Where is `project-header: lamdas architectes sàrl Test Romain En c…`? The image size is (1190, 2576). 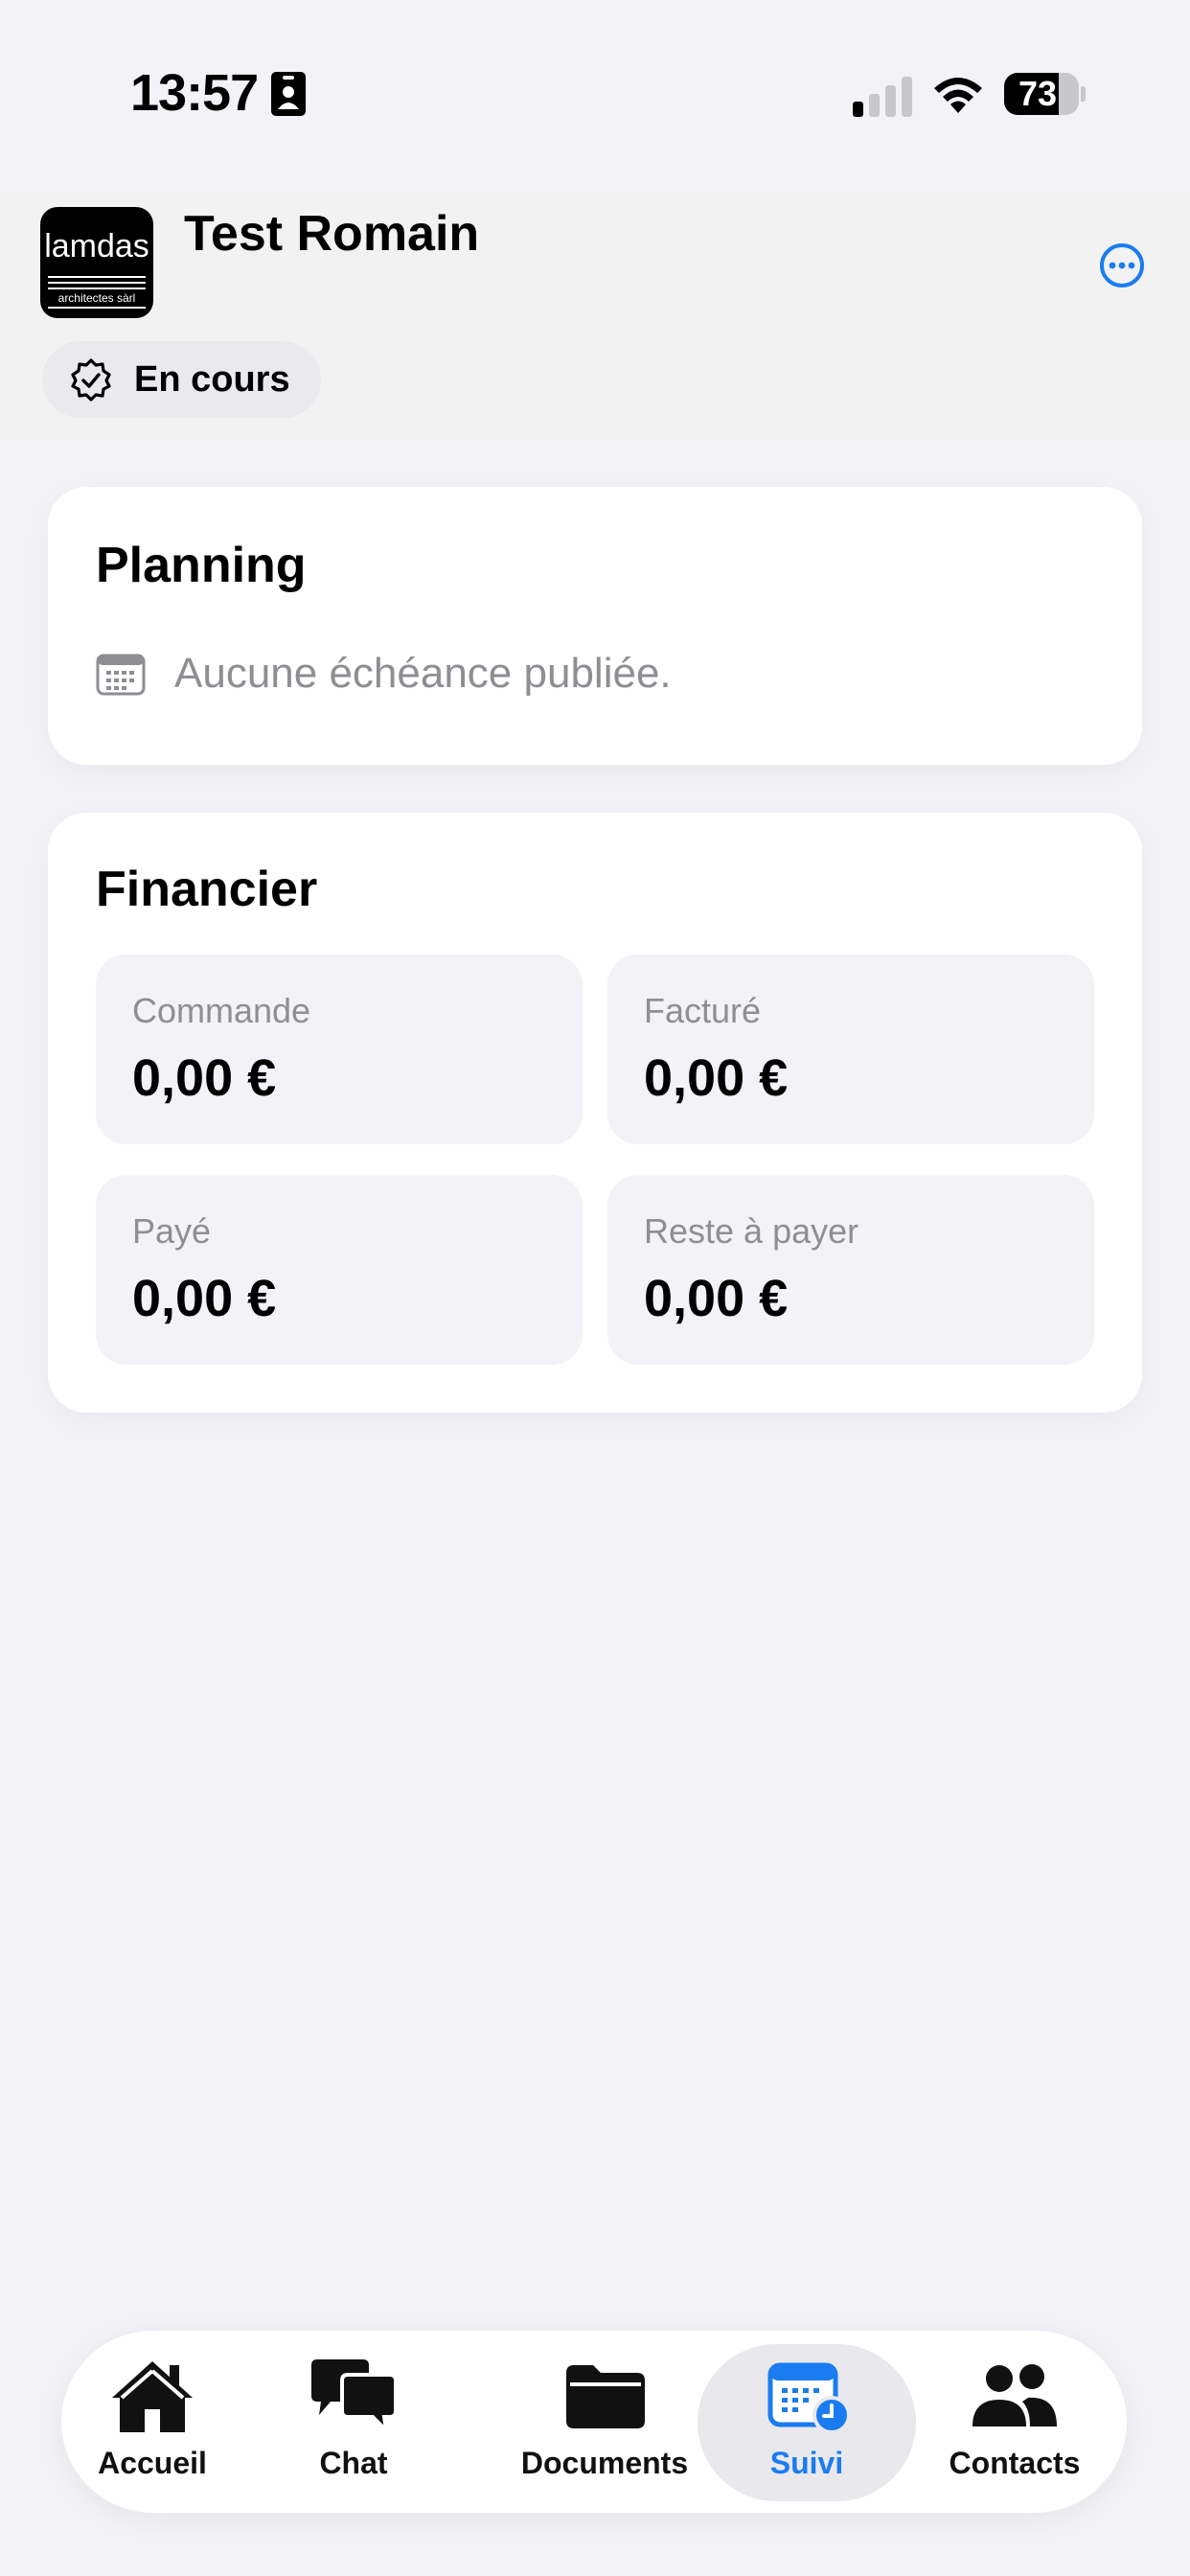
project-header: lamdas architectes sàrl Test Romain En c… is located at coordinates (595, 316).